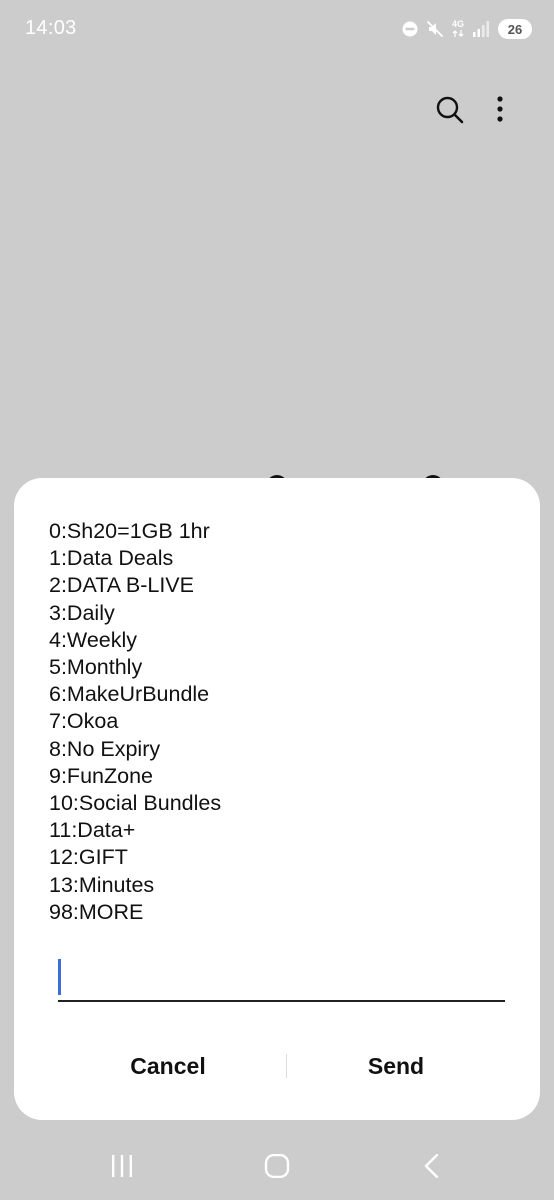  I want to click on menu-item: 7:Okoa, so click(84, 721).